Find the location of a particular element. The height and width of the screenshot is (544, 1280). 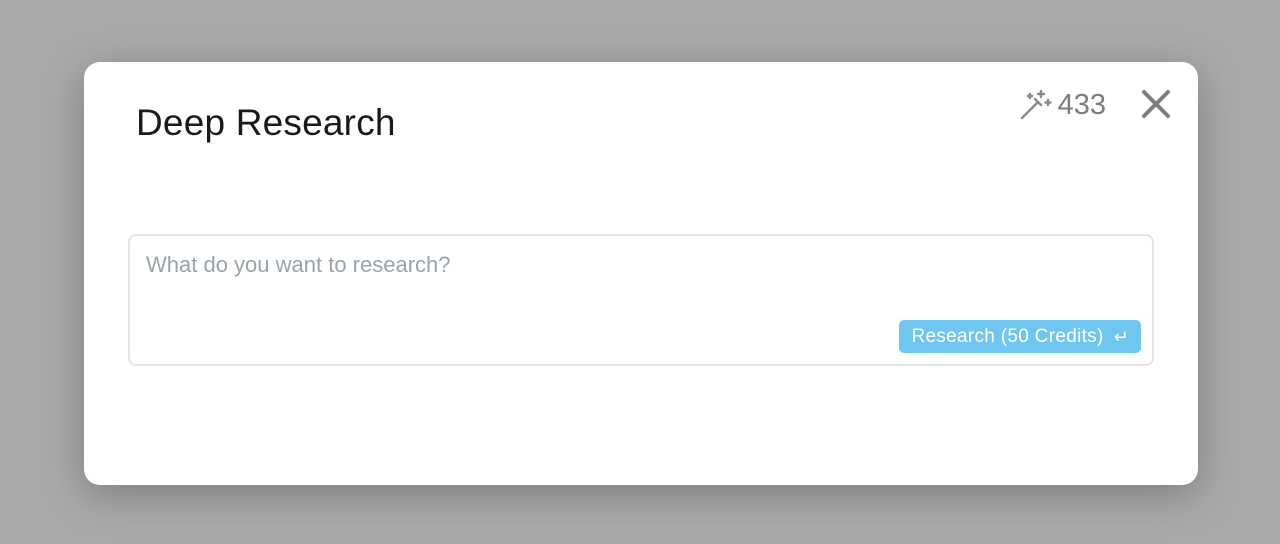

magic-wand-icon is located at coordinates (1035, 105).